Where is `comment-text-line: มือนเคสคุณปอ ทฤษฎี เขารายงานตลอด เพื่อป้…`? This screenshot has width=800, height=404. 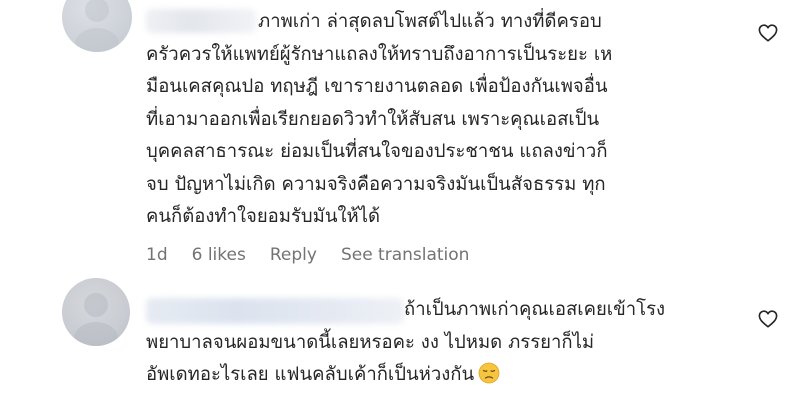 comment-text-line: มือนเคสคุณปอ ทฤษฎี เขารายงานตลอด เพื่อป้… is located at coordinates (377, 86).